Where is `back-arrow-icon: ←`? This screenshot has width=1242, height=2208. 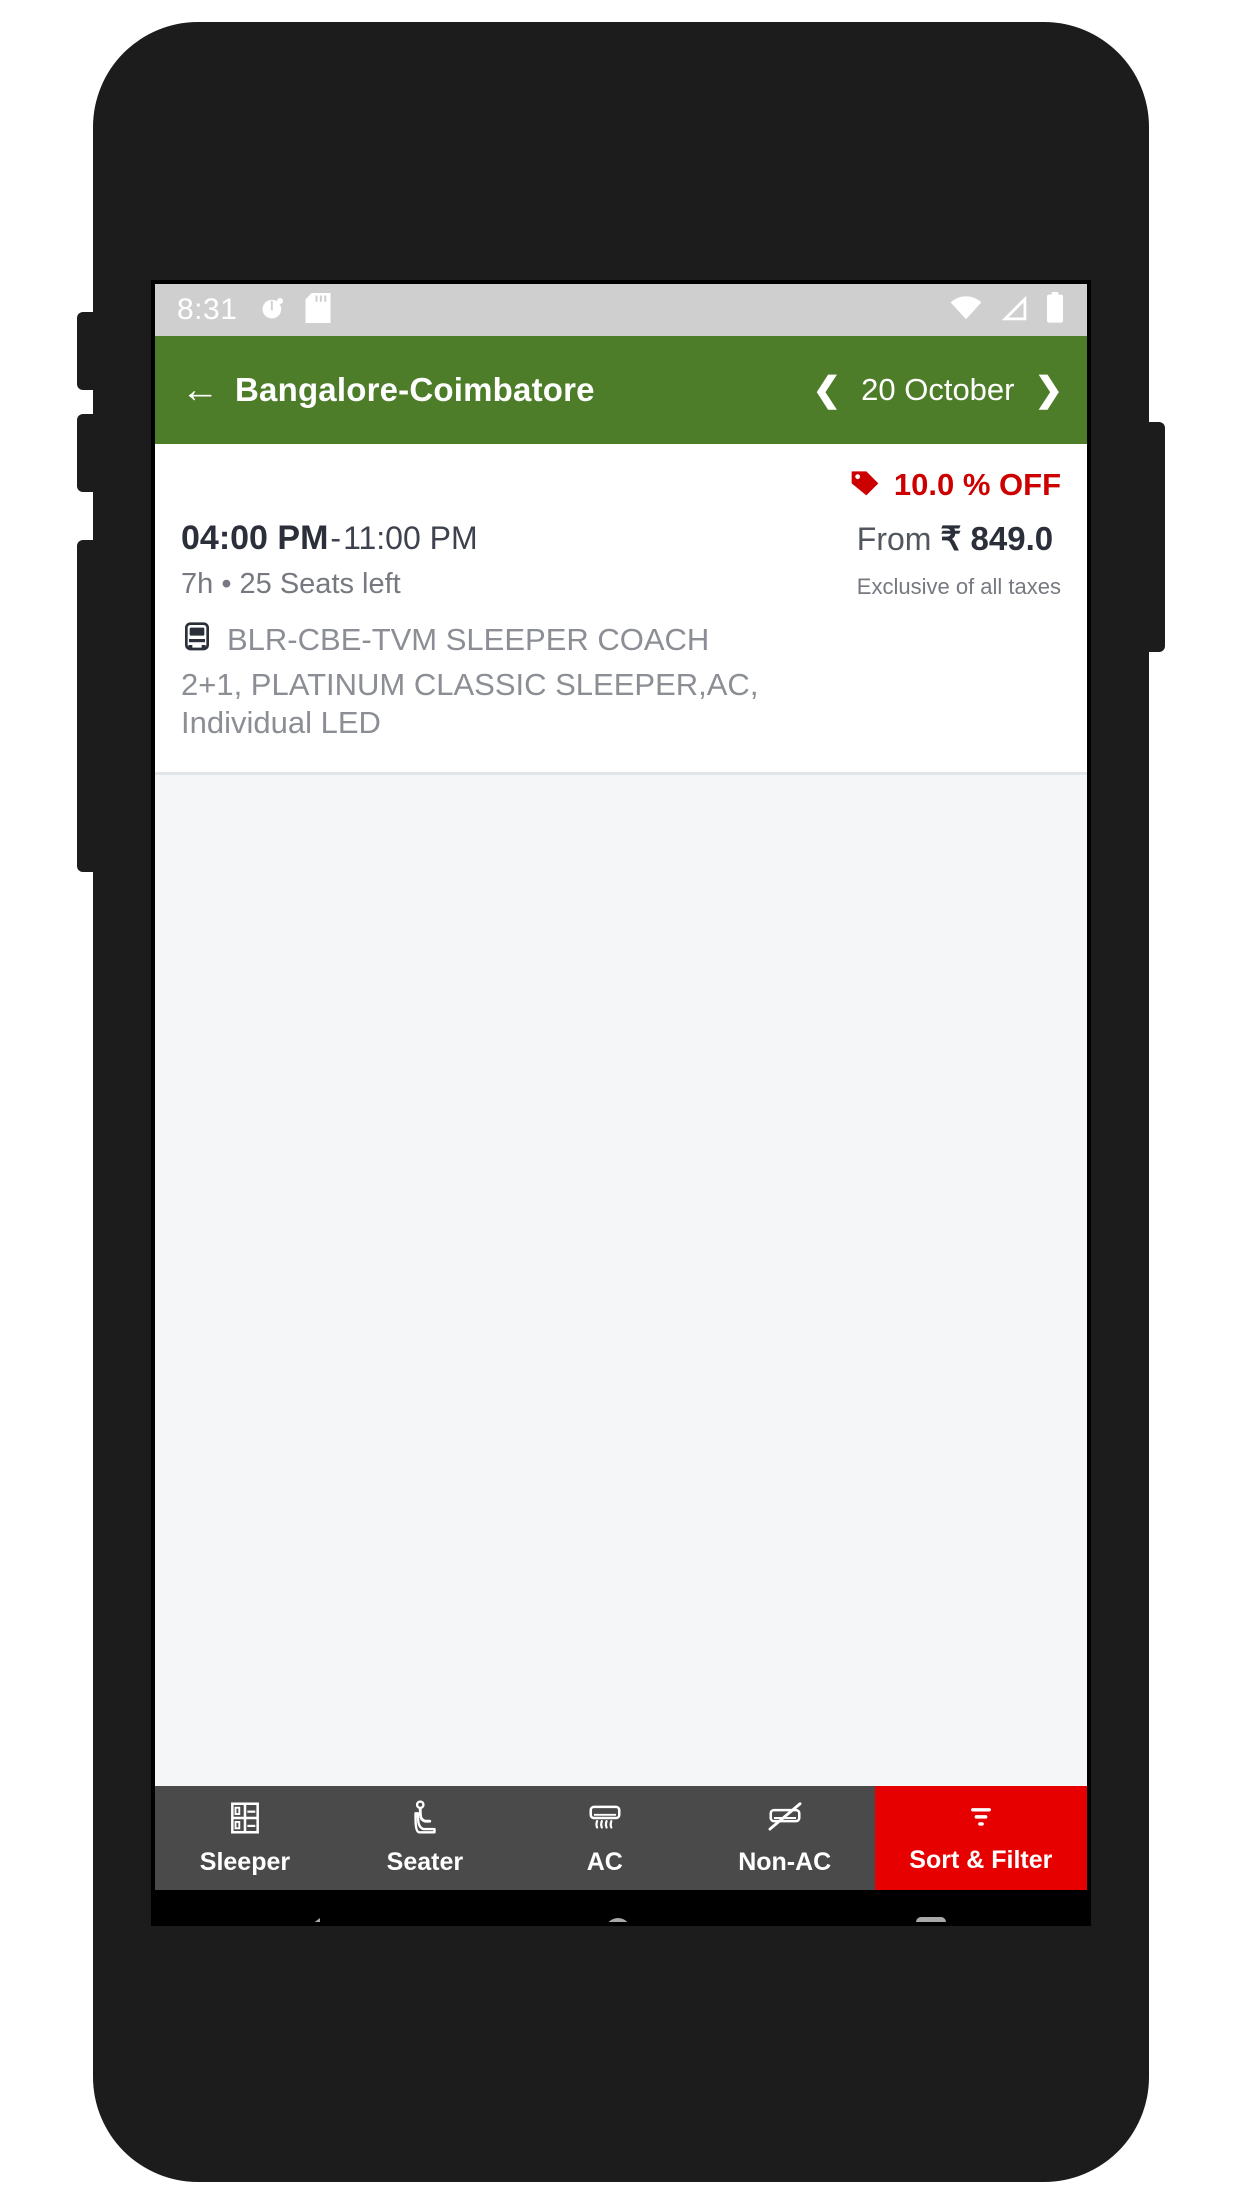
back-arrow-icon: ← is located at coordinates (200, 390).